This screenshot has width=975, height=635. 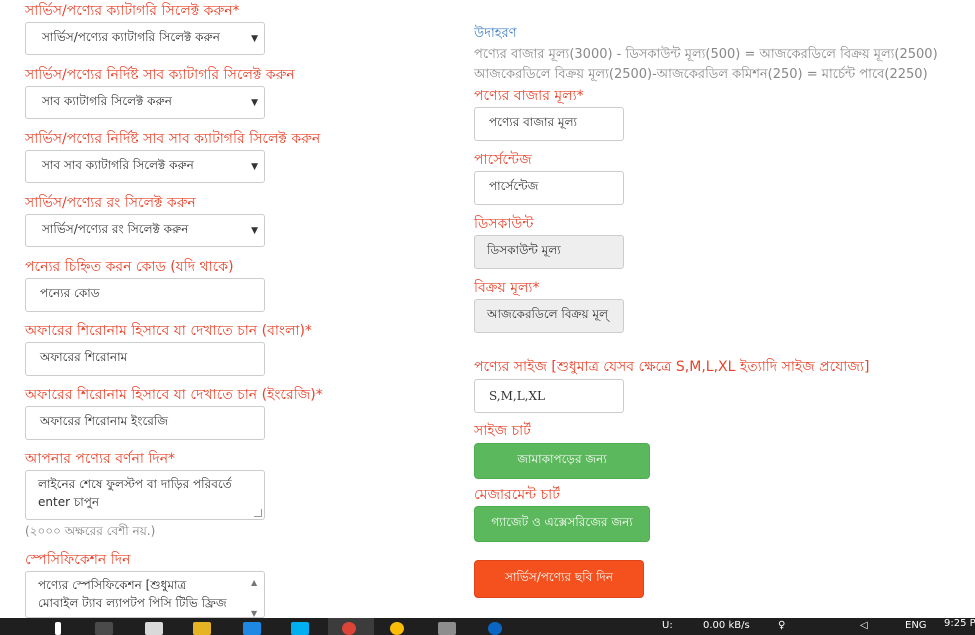 What do you see at coordinates (145, 423) in the screenshot?
I see `offer-title-en-input: অফারের শিরোনাম ইংরেজি` at bounding box center [145, 423].